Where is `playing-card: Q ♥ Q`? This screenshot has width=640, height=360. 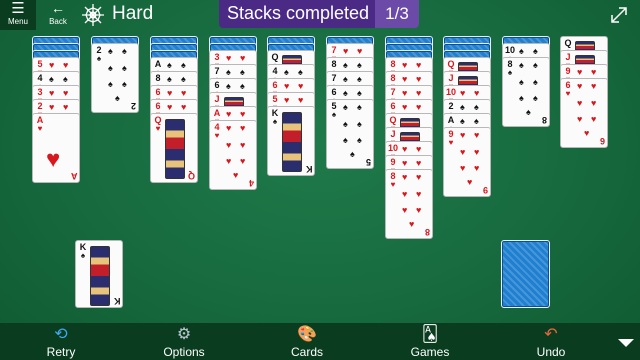
playing-card: Q ♥ Q is located at coordinates (174, 148).